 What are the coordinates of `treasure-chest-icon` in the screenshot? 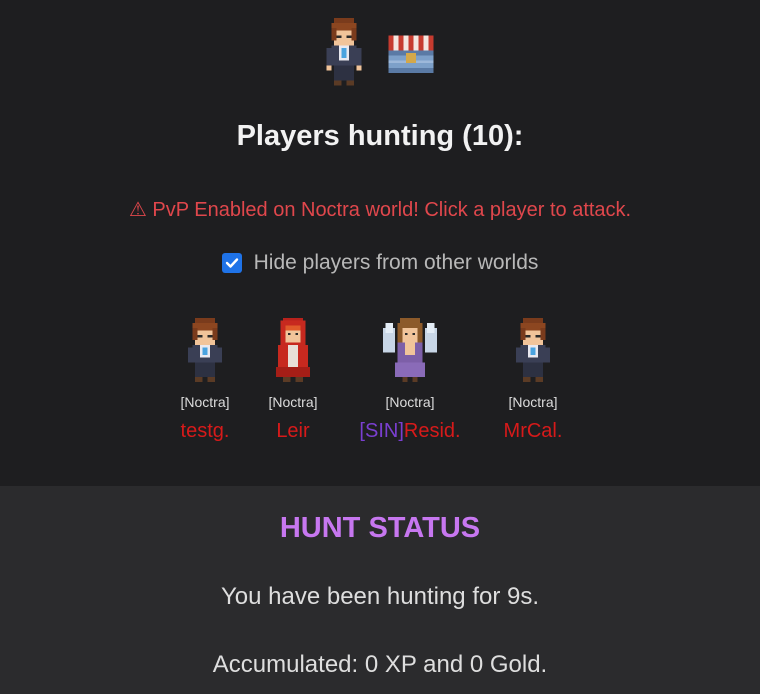 It's located at (411, 54).